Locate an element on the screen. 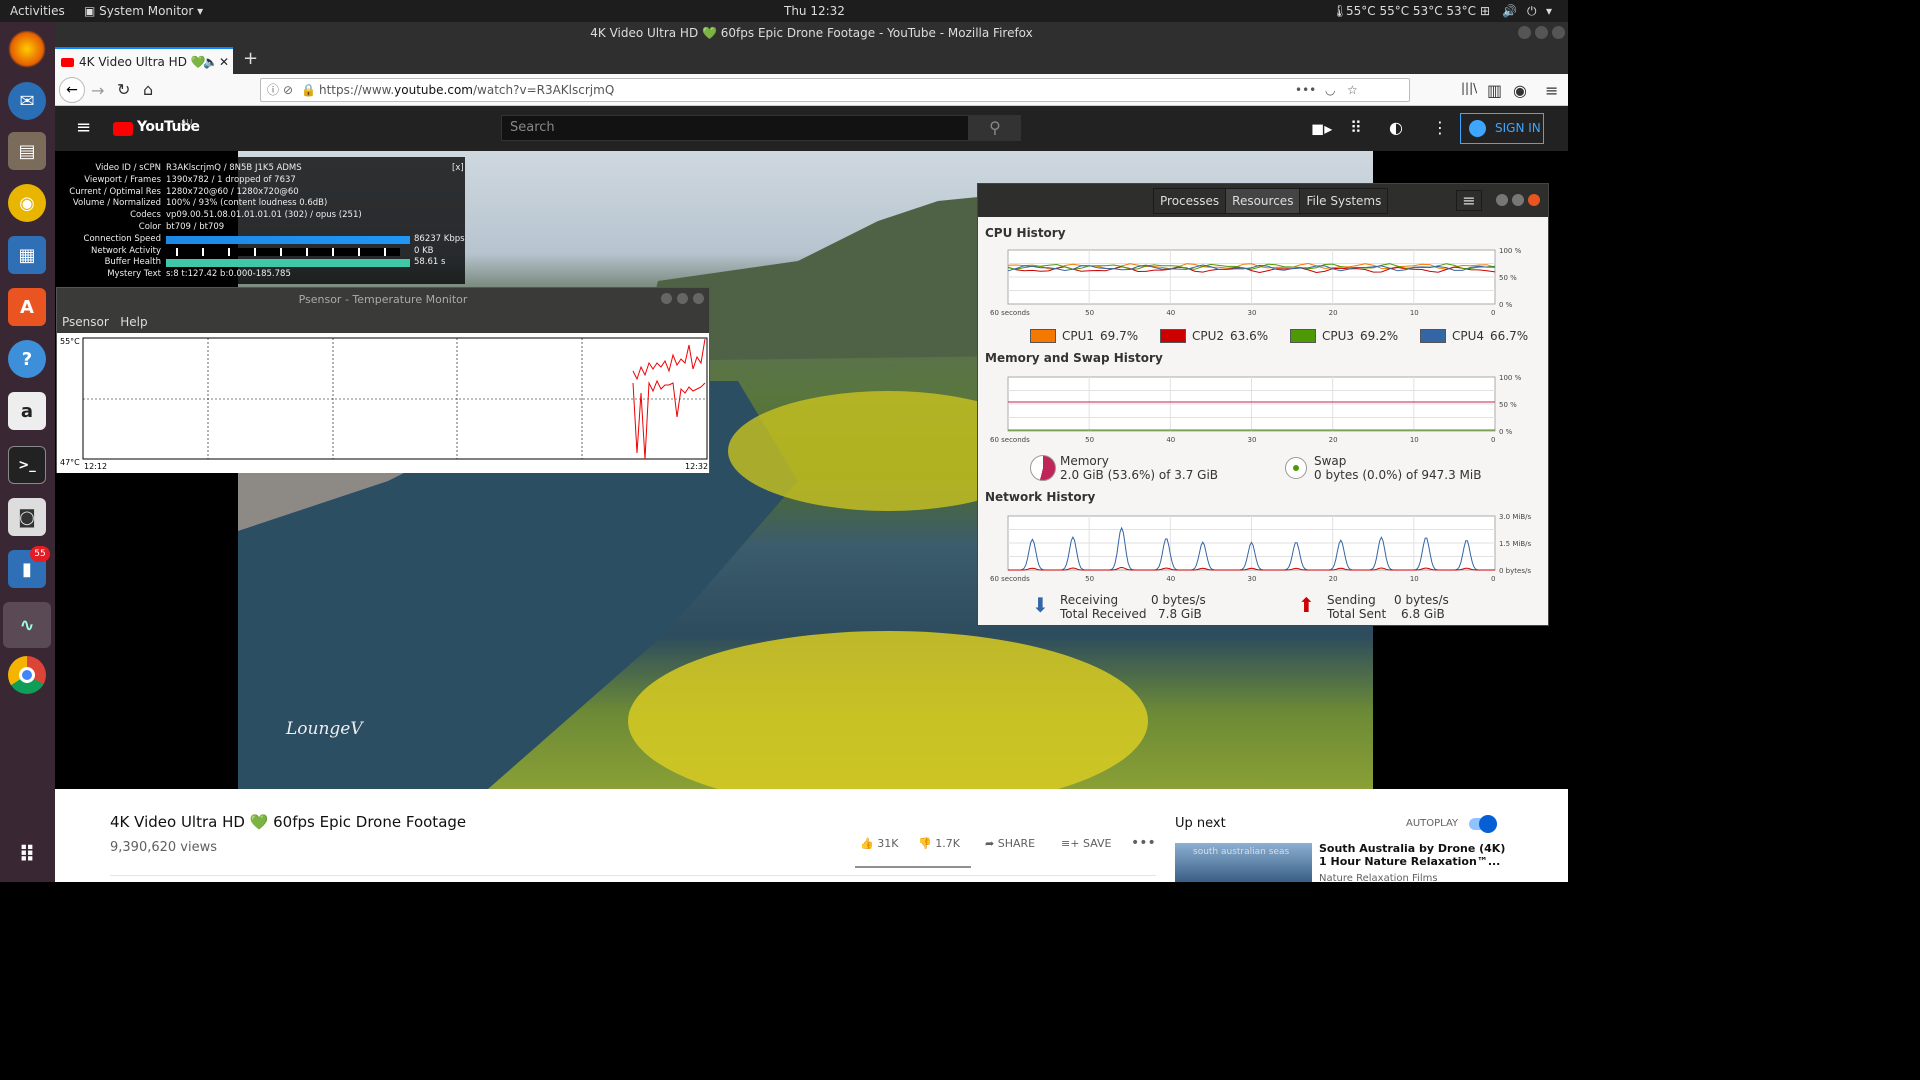 Image resolution: width=1920 pixels, height=1080 pixels. writer-icon: ▦ is located at coordinates (27, 255).